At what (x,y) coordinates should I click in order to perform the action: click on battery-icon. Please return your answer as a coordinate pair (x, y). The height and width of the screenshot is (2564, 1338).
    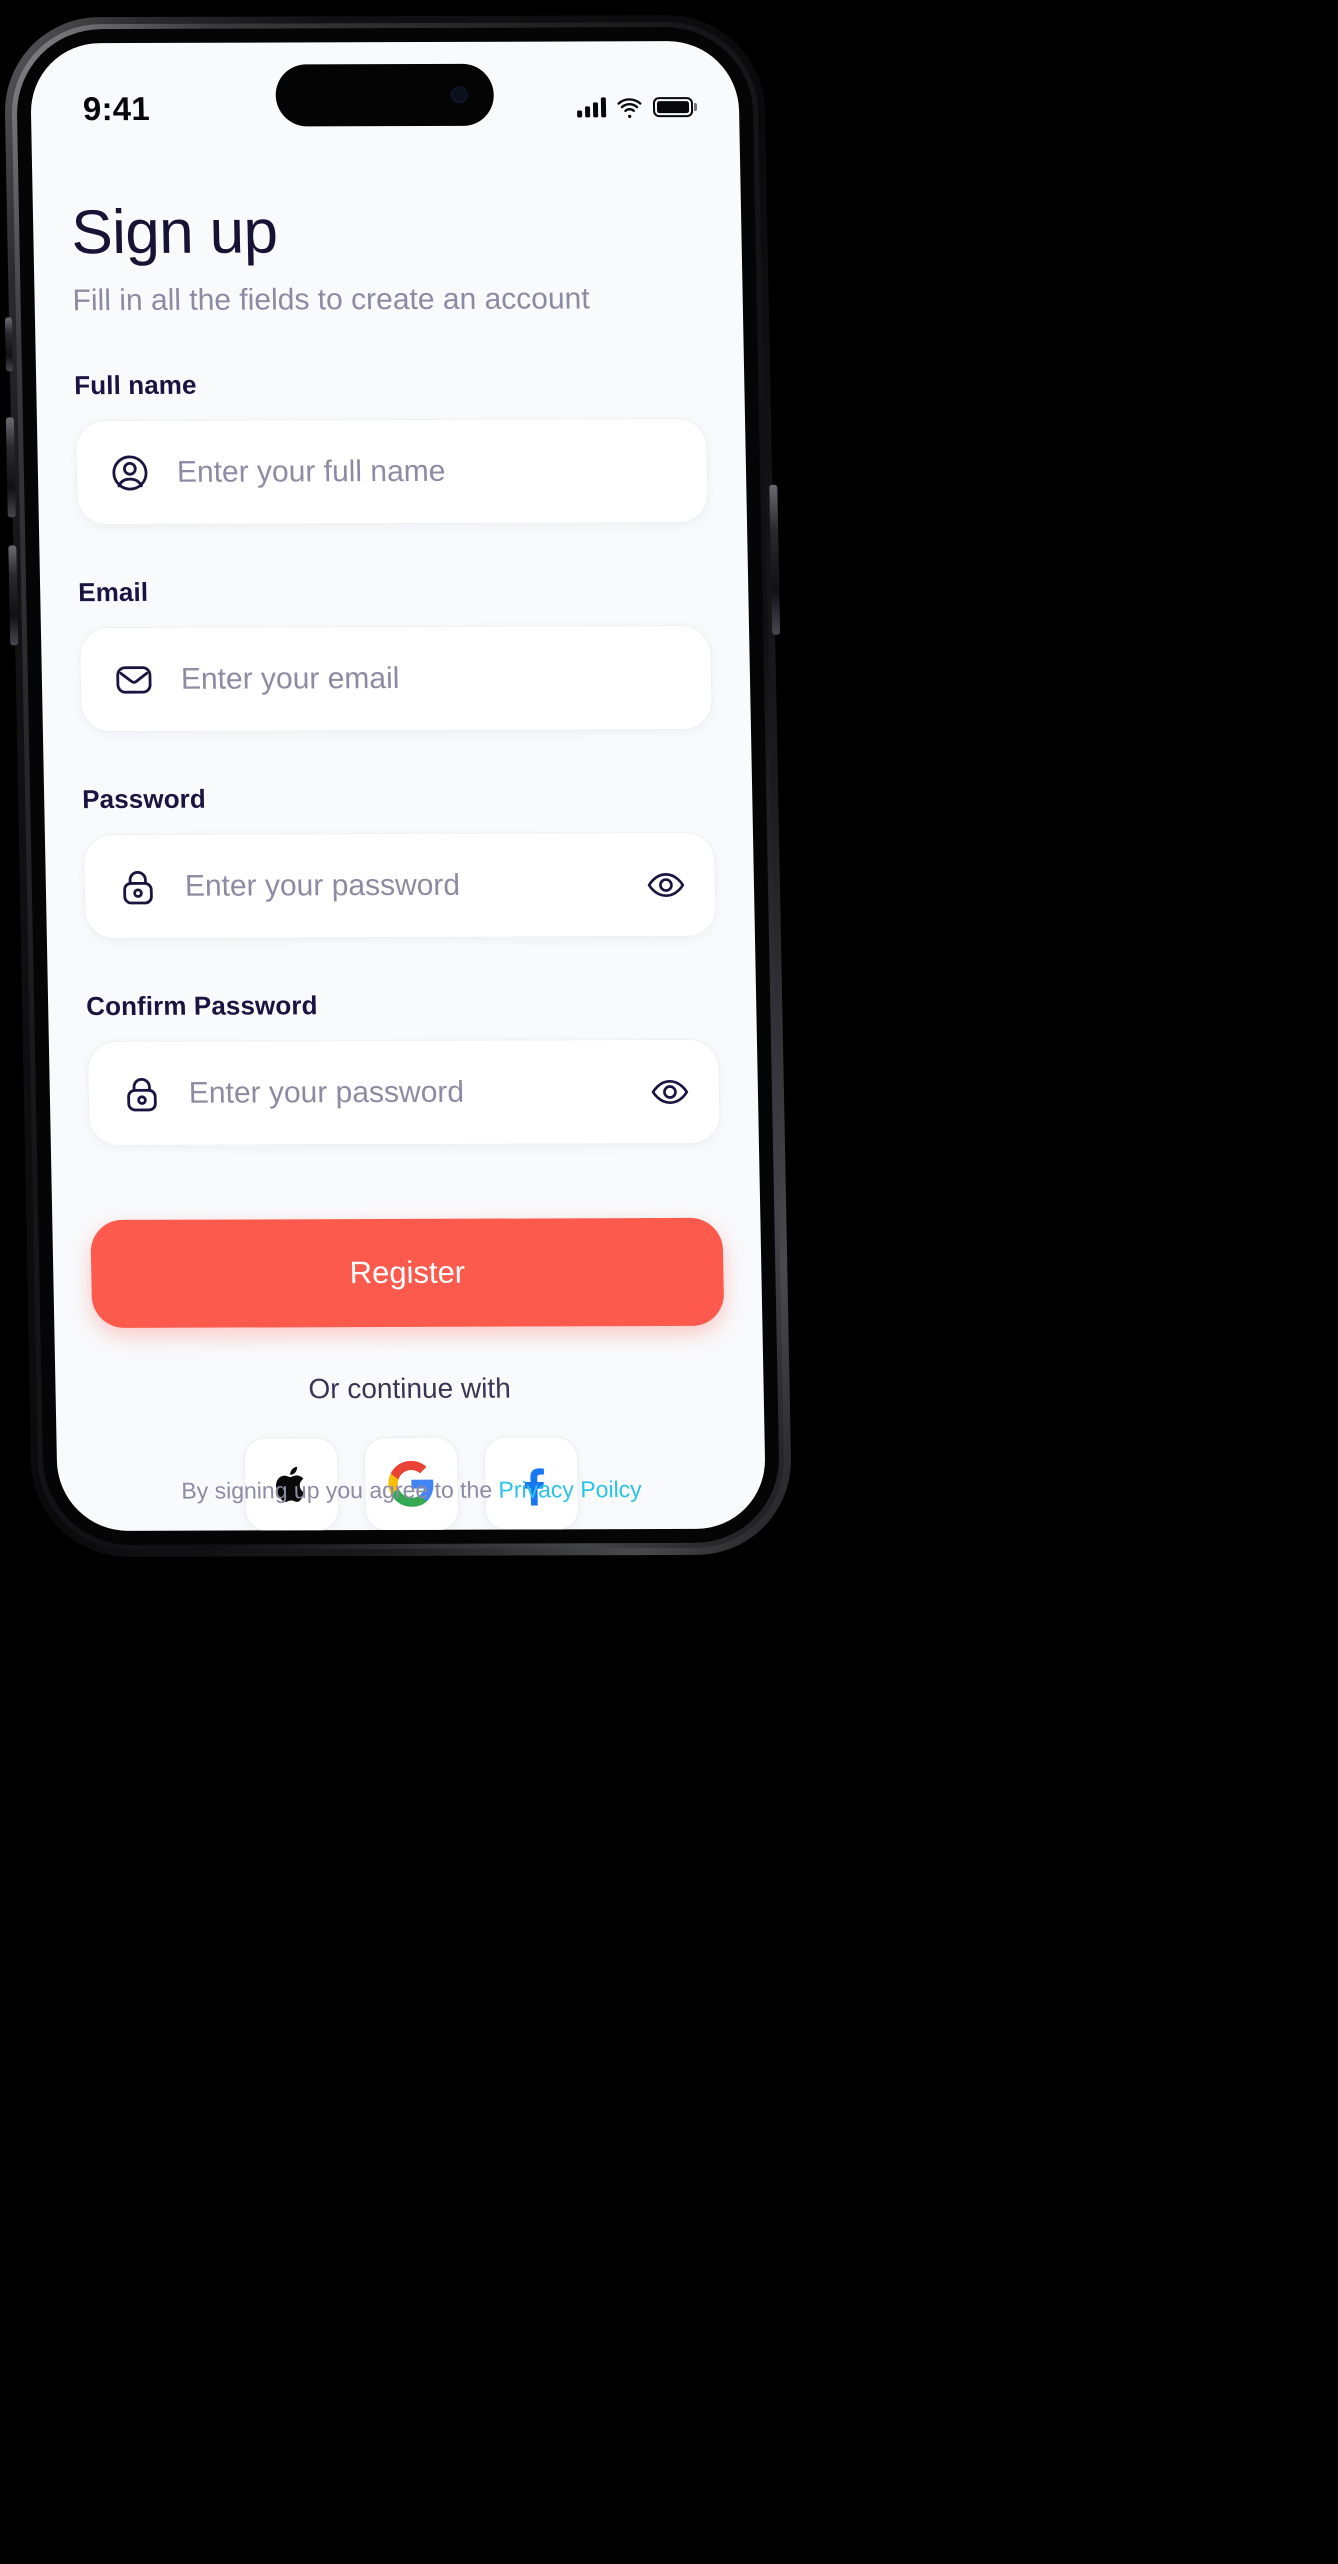
    Looking at the image, I should click on (673, 107).